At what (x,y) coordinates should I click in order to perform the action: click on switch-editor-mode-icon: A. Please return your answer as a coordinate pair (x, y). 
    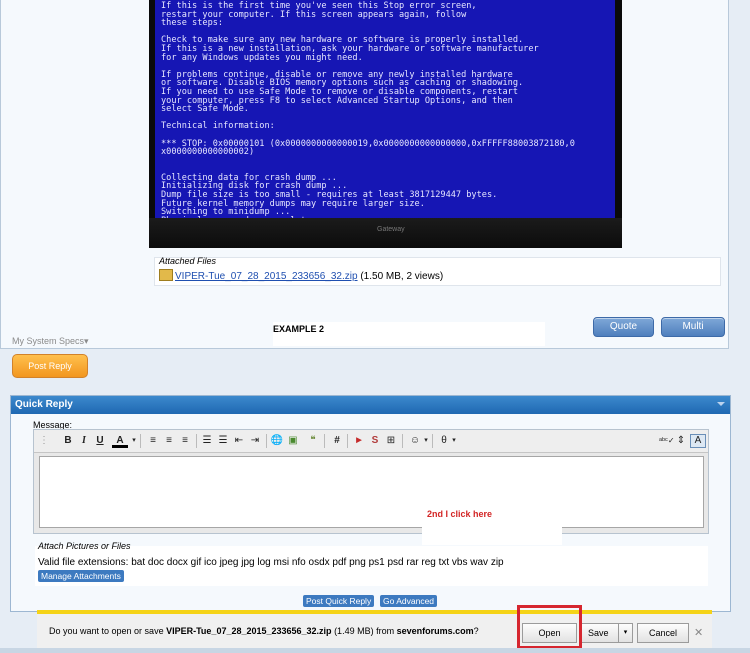
    Looking at the image, I should click on (698, 441).